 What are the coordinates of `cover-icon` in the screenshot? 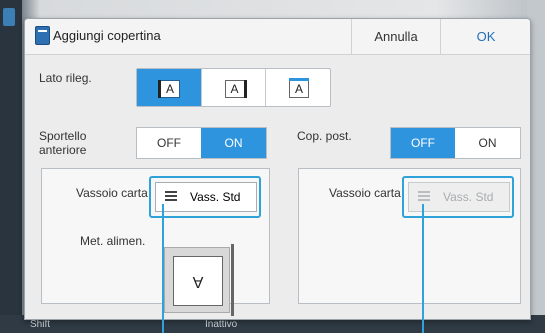 It's located at (42, 35).